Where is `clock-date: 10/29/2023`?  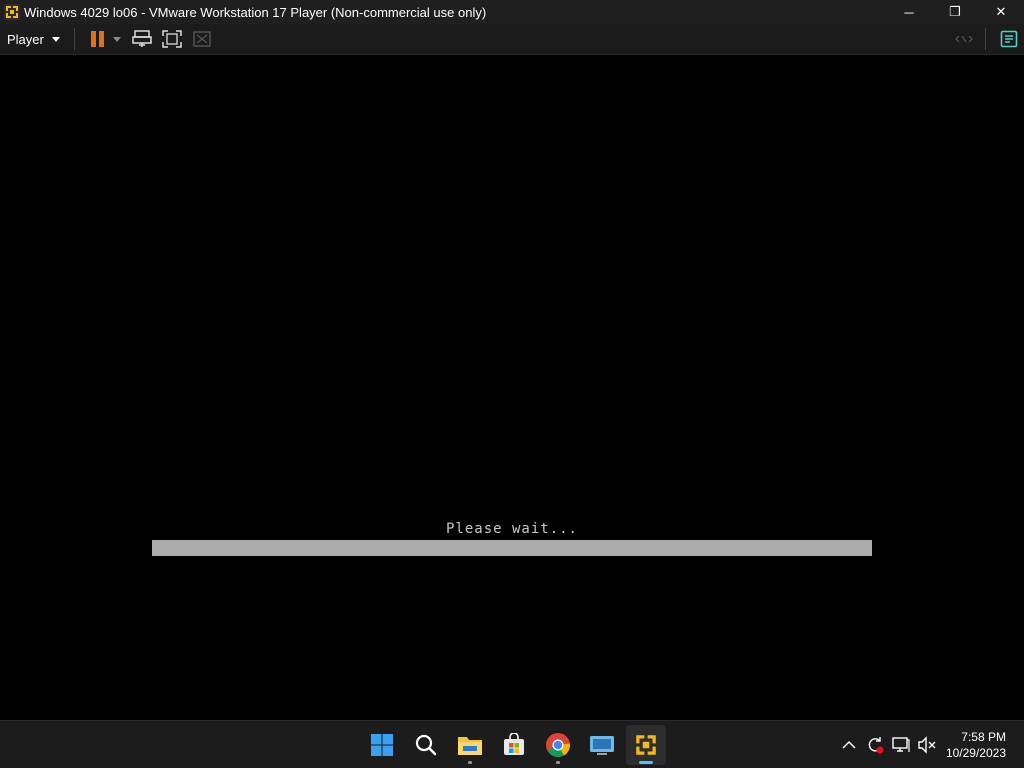
clock-date: 10/29/2023 is located at coordinates (975, 753).